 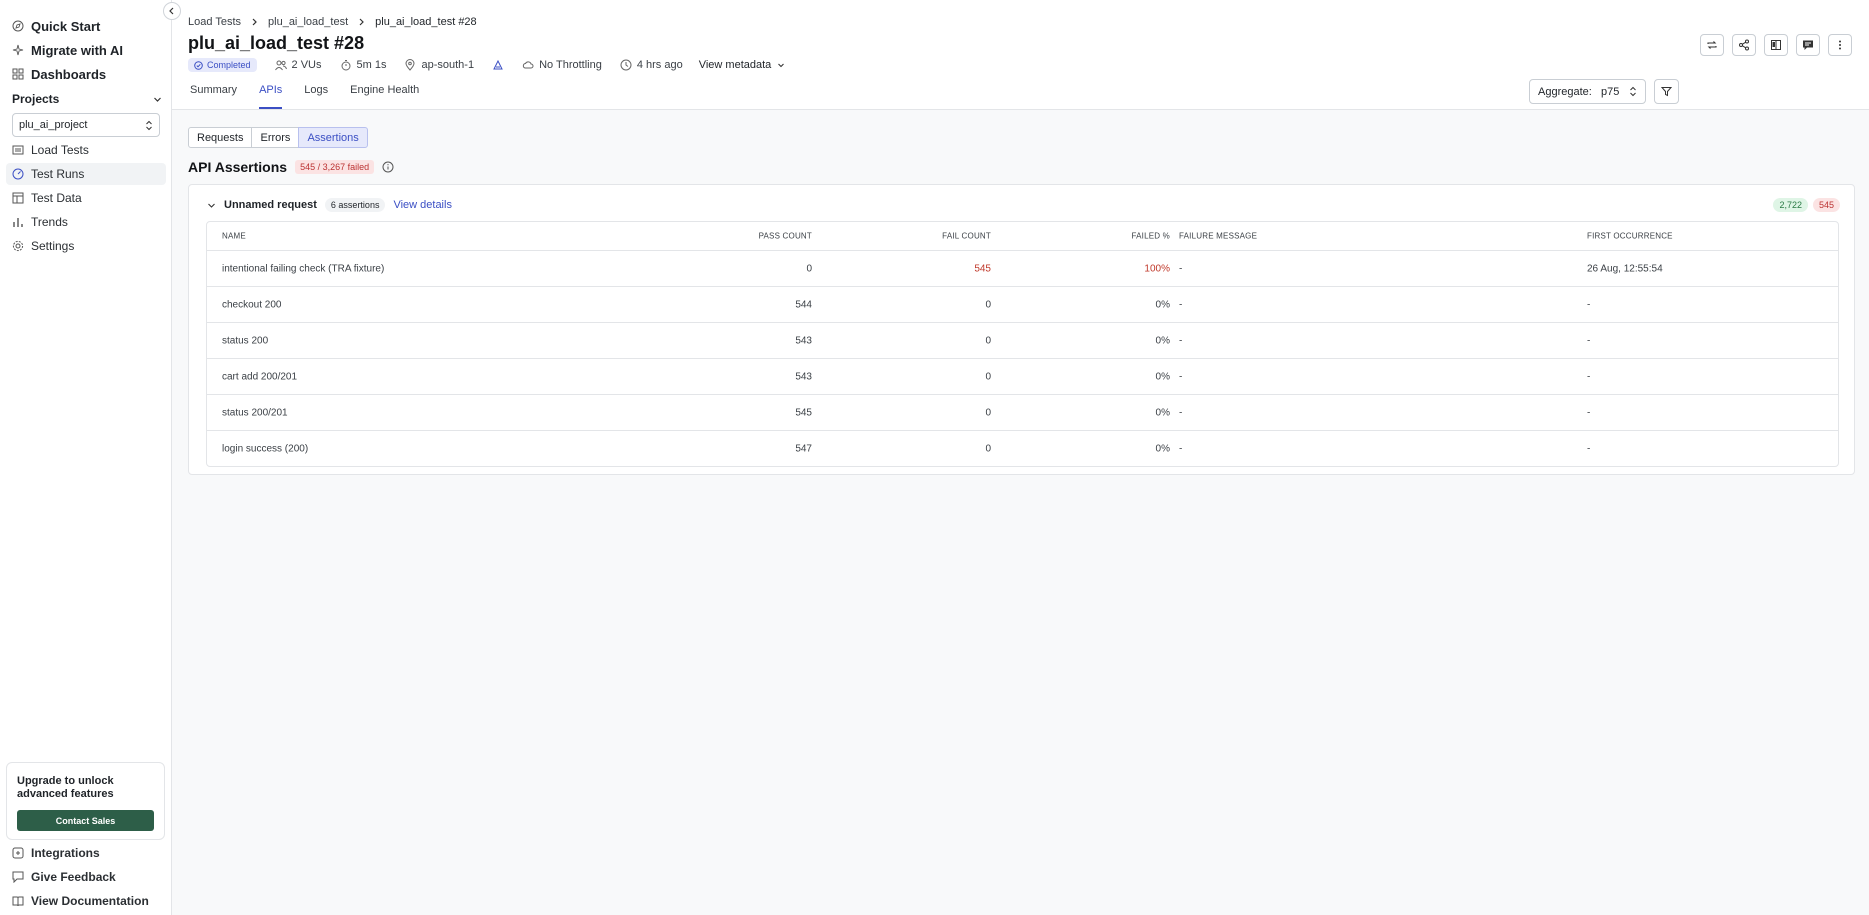 I want to click on comment-icon, so click(x=1808, y=45).